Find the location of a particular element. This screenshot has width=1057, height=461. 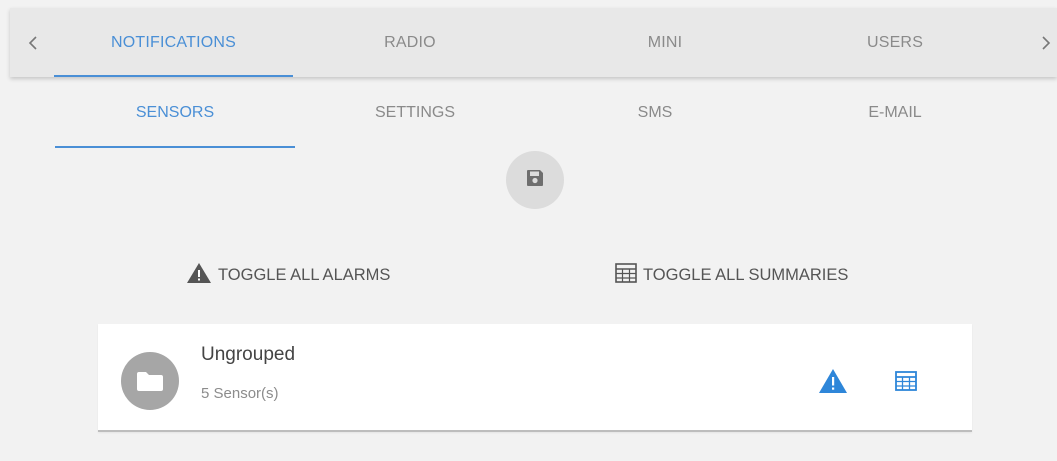

toggle-all-summaries-button: TOGGLE ALL SUMMARIES is located at coordinates (731, 275).